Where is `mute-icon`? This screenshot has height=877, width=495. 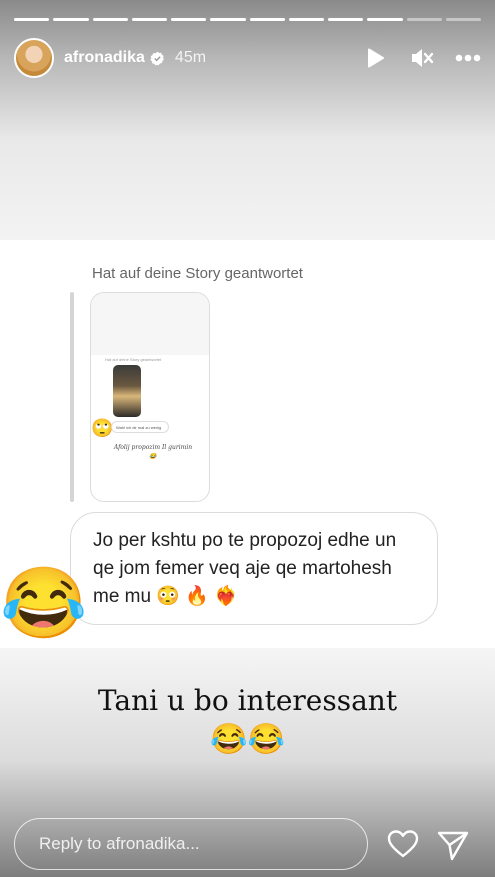 mute-icon is located at coordinates (422, 58).